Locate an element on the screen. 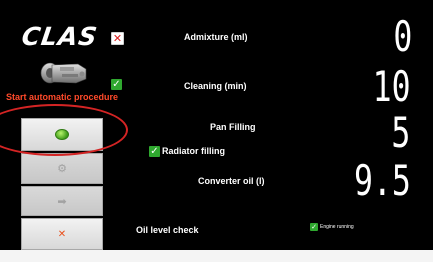  pump-icon: ➡ is located at coordinates (62, 201).